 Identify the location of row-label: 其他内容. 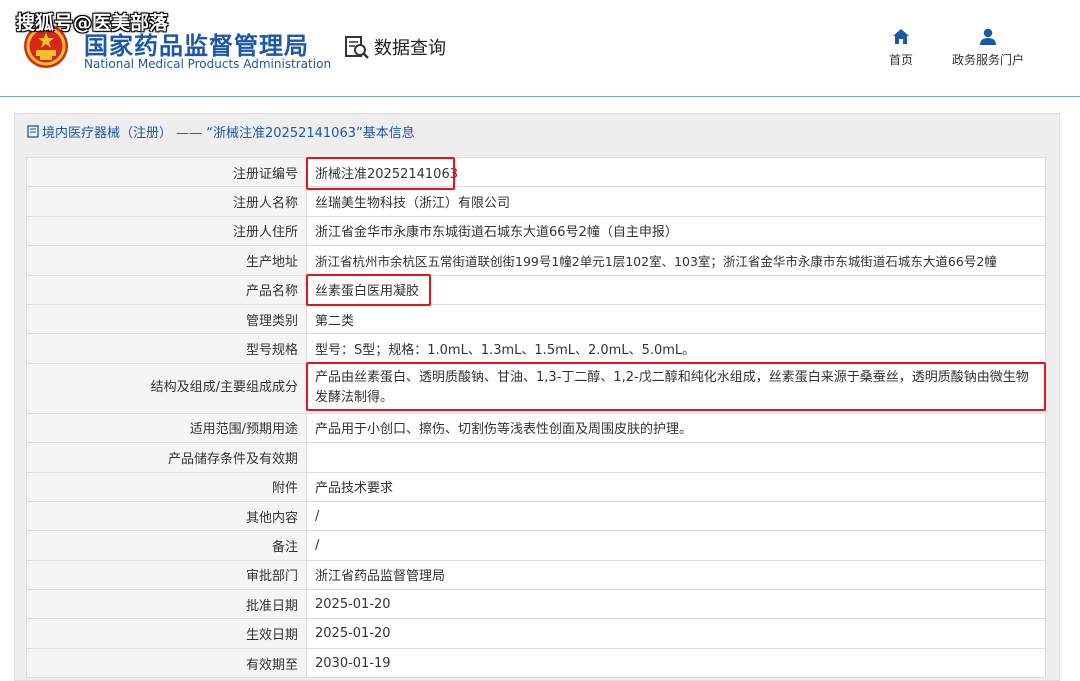
(166, 516).